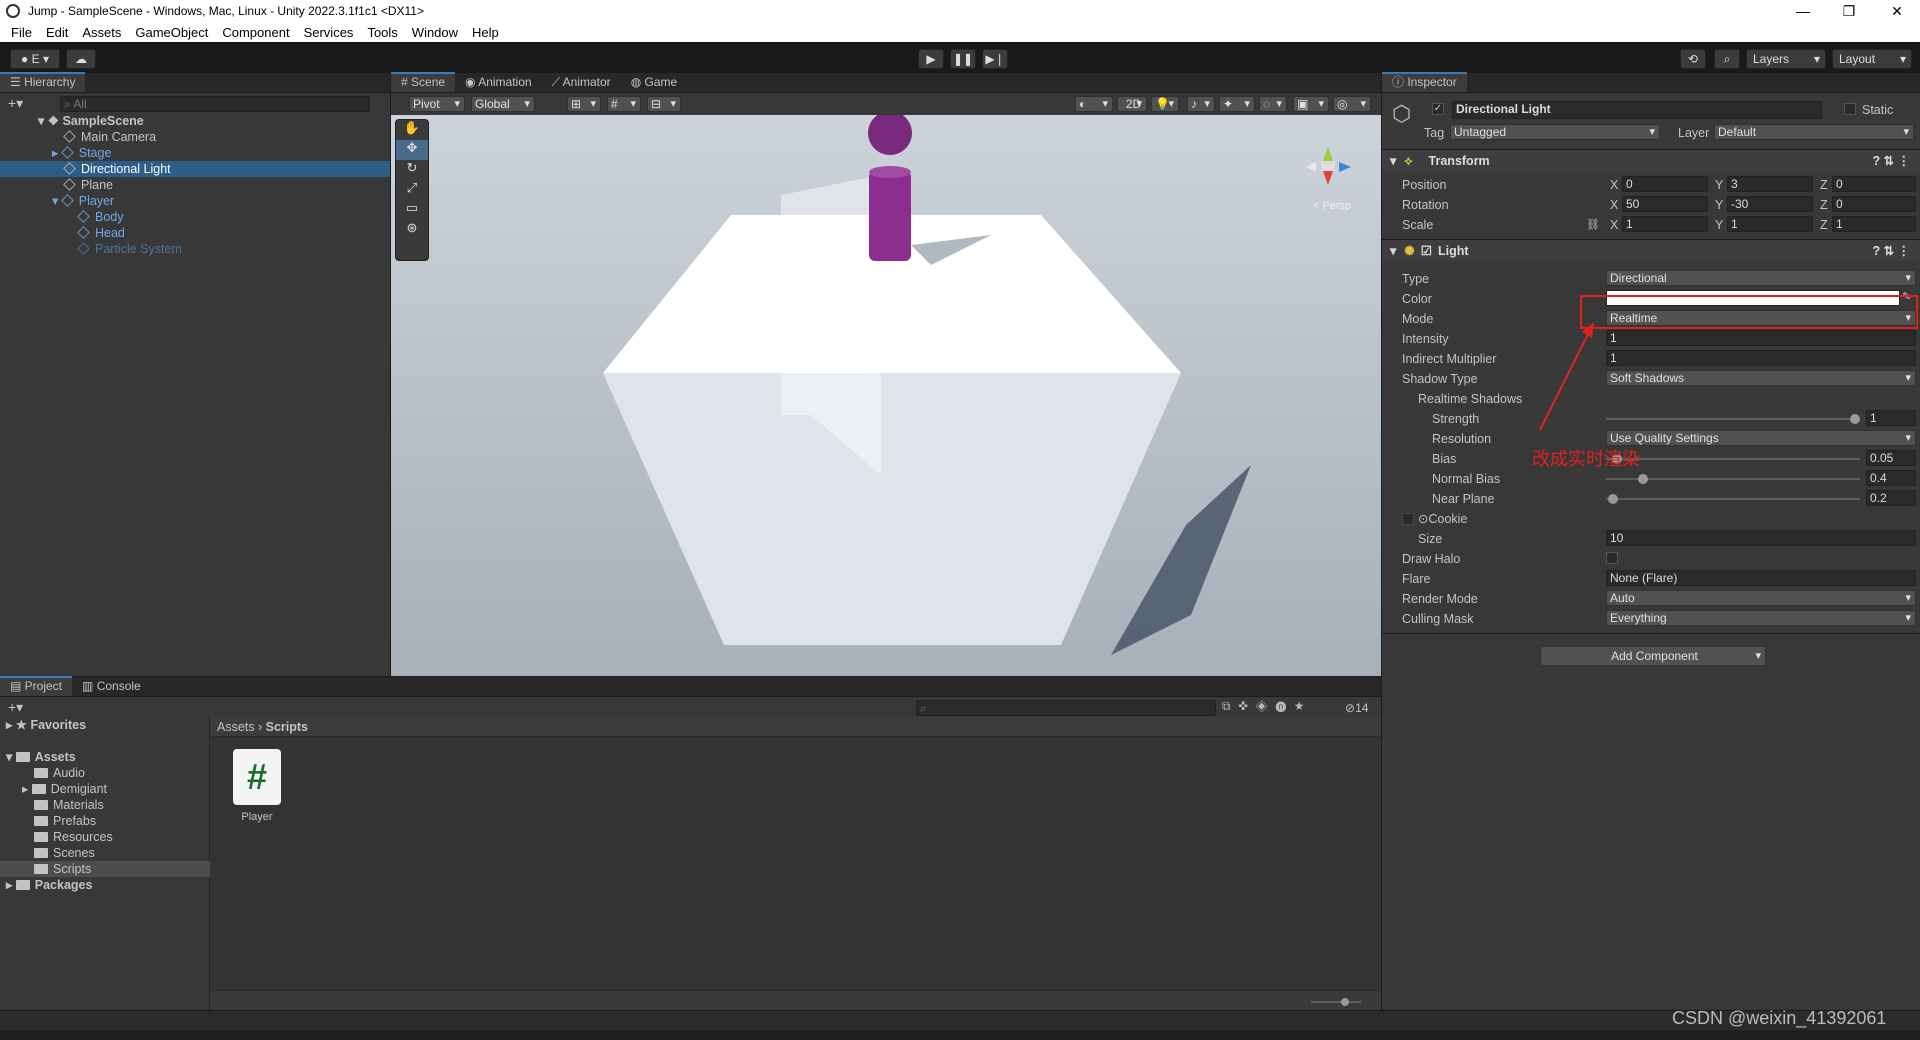  I want to click on rotation-y-field: -30, so click(1770, 204).